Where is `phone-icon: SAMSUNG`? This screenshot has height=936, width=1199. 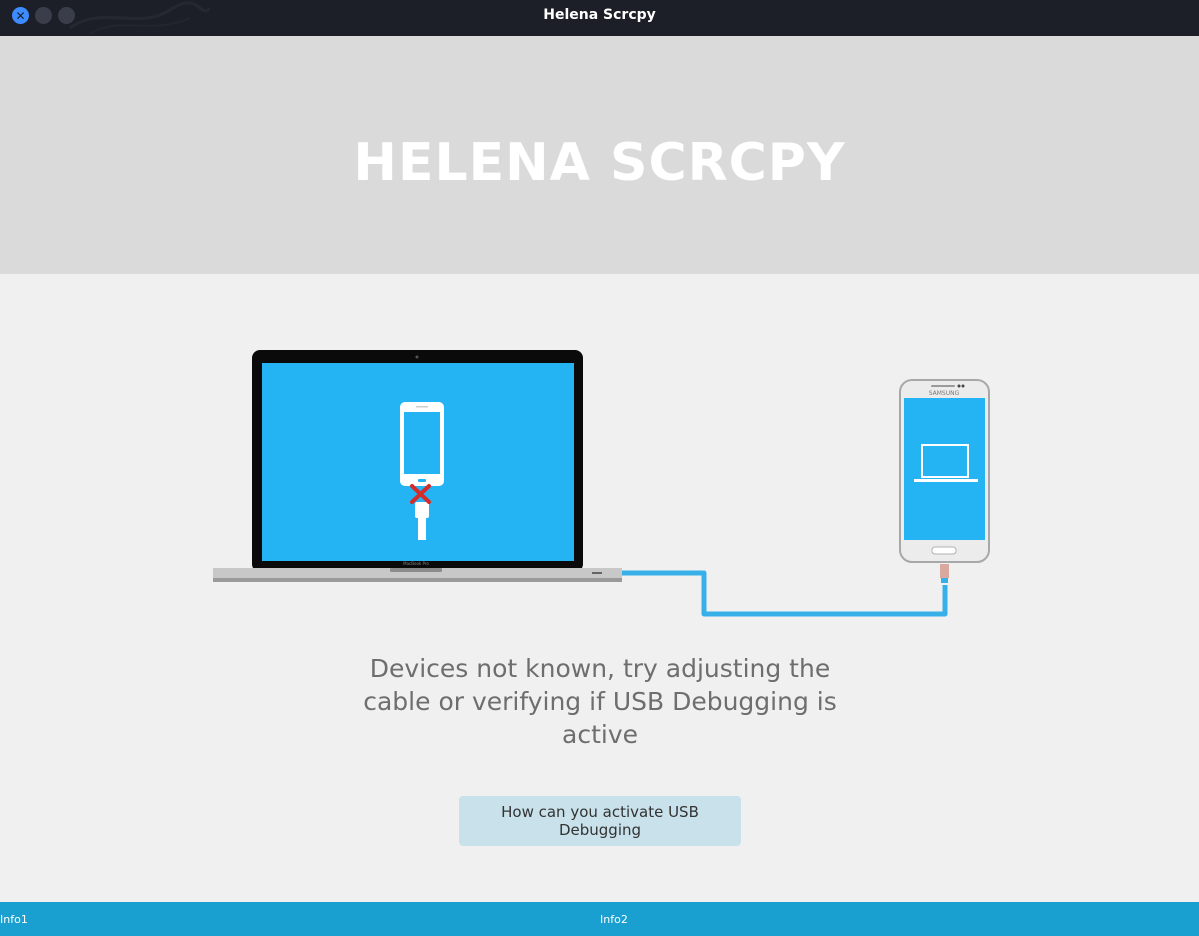
phone-icon: SAMSUNG is located at coordinates (944, 481).